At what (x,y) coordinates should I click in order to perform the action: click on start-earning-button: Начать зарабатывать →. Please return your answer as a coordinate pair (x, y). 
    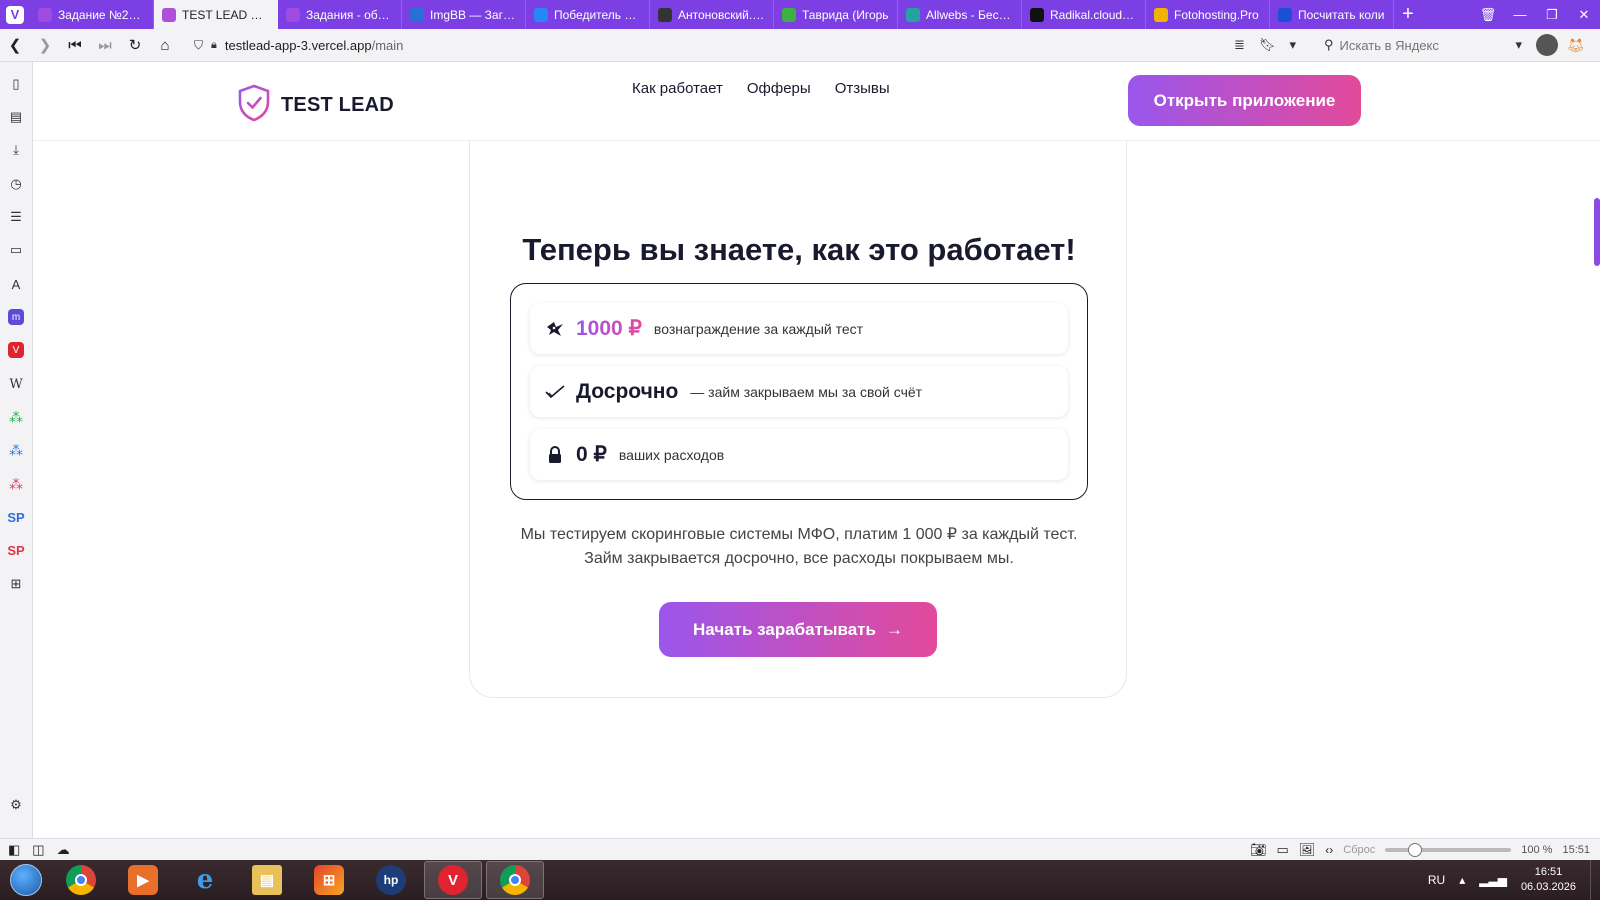
    Looking at the image, I should click on (798, 629).